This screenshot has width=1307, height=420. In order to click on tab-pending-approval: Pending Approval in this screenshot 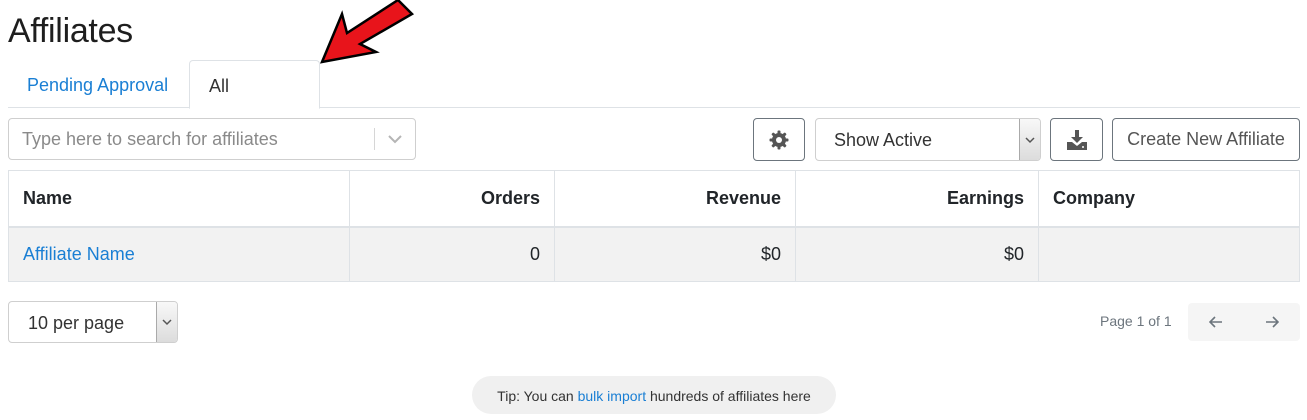, I will do `click(97, 84)`.